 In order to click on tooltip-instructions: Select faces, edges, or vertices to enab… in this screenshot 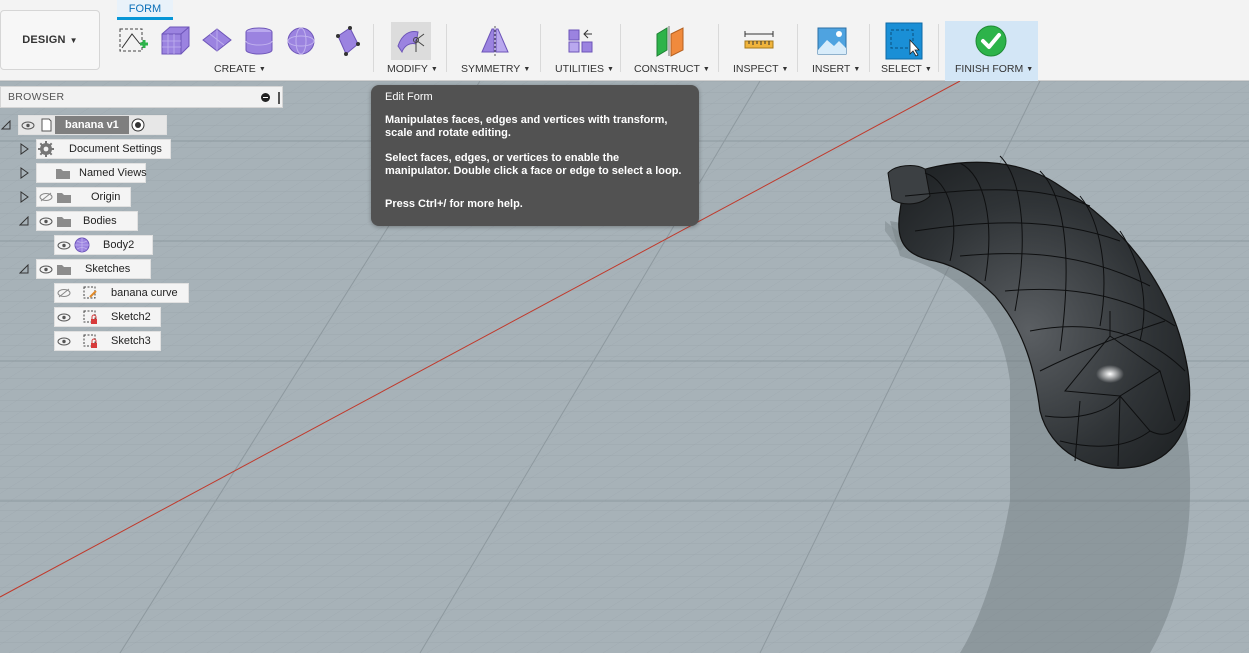, I will do `click(533, 164)`.